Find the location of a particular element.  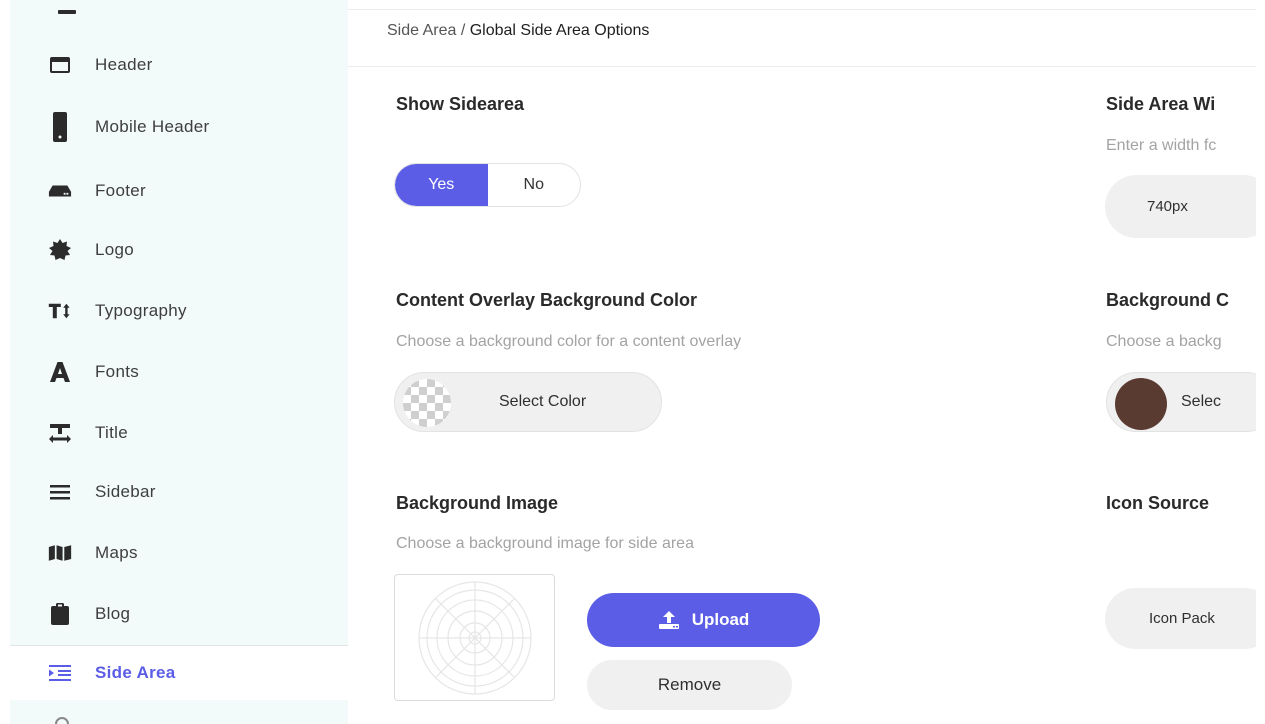

upload-button: Upload is located at coordinates (703, 620).